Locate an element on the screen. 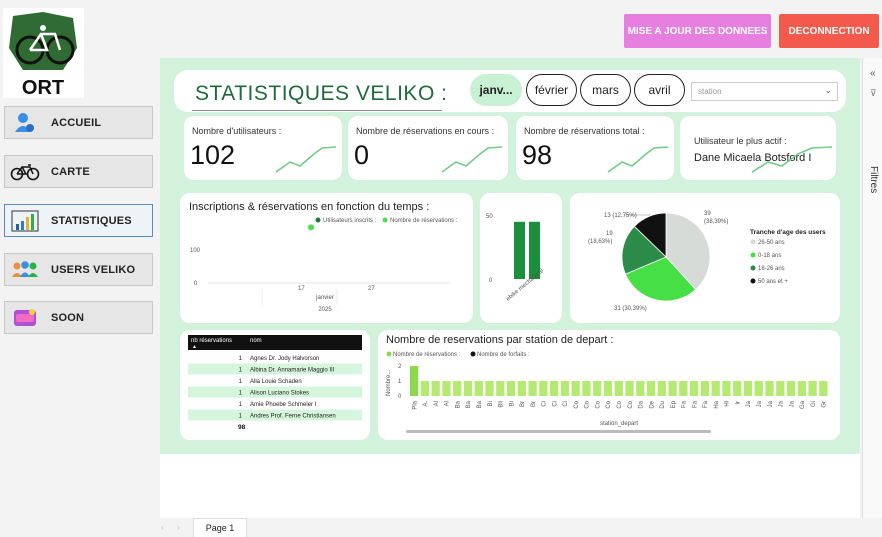 This screenshot has width=882, height=537. nav-carte: CARTE is located at coordinates (78, 171).